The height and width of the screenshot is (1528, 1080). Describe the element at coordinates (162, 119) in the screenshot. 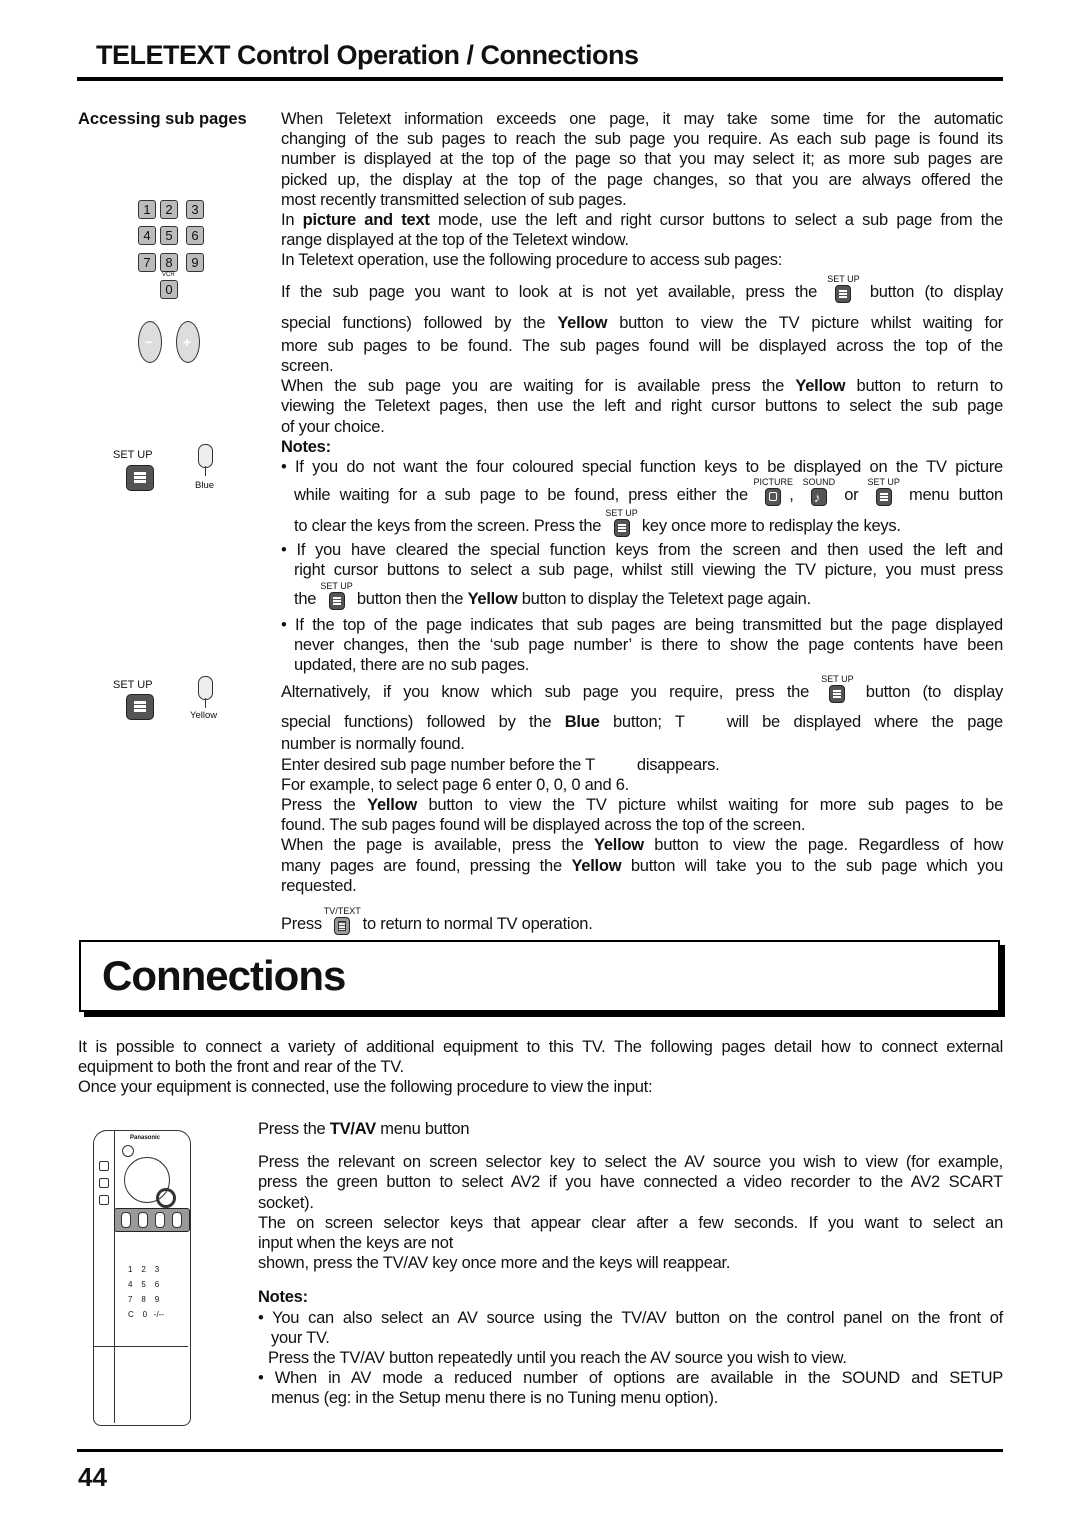

I see `section-label: Accessing sub pages` at that location.